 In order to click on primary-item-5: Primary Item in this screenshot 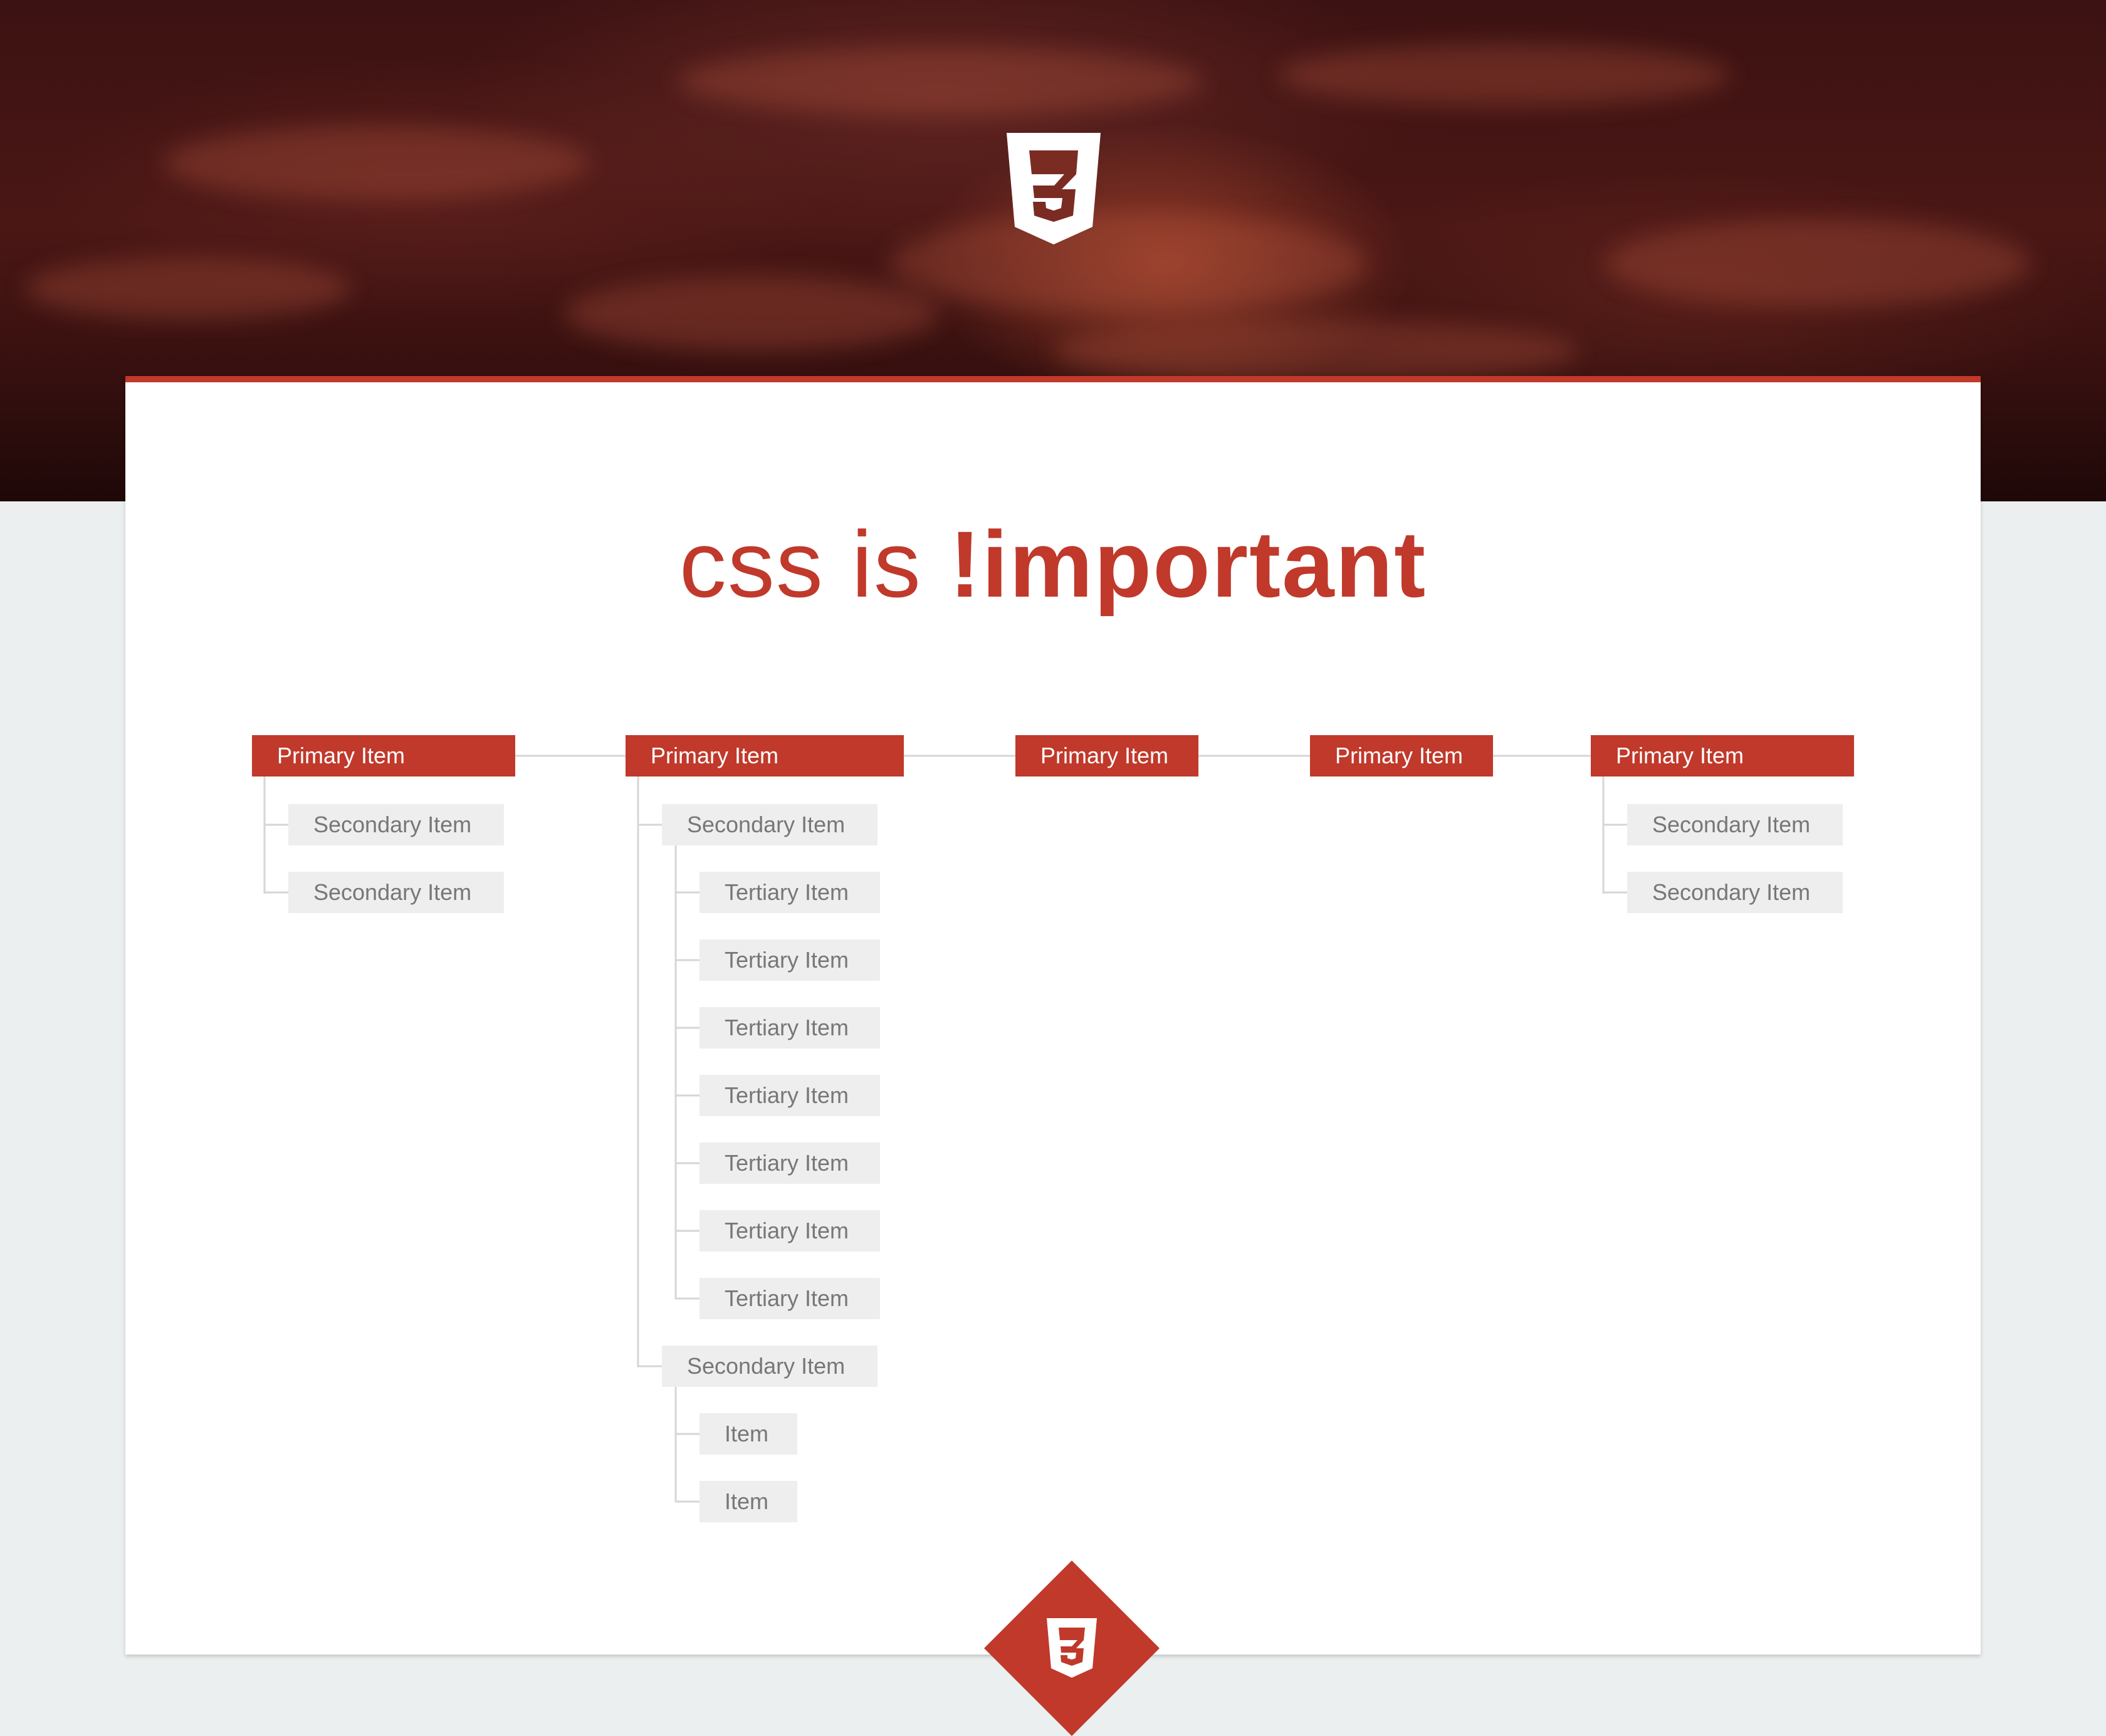, I will do `click(1722, 755)`.